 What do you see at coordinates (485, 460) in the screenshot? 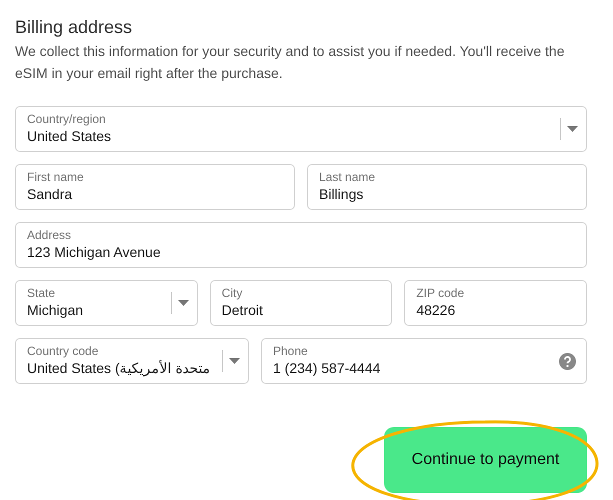
I see `continue-button: Continue to payment` at bounding box center [485, 460].